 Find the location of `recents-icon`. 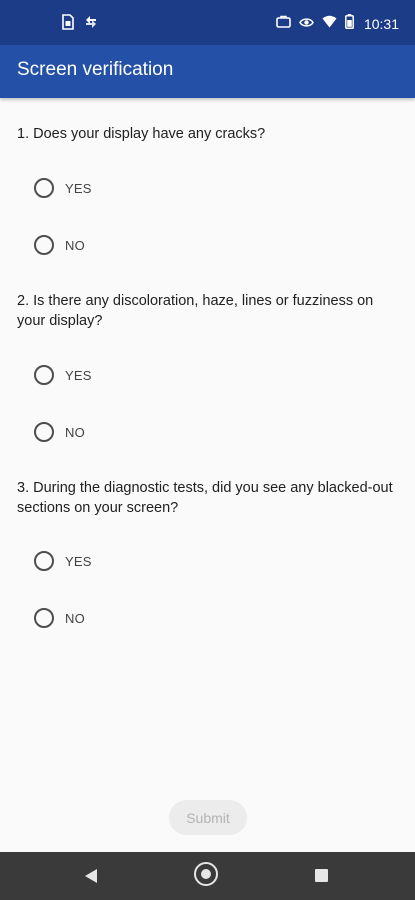

recents-icon is located at coordinates (321, 875).